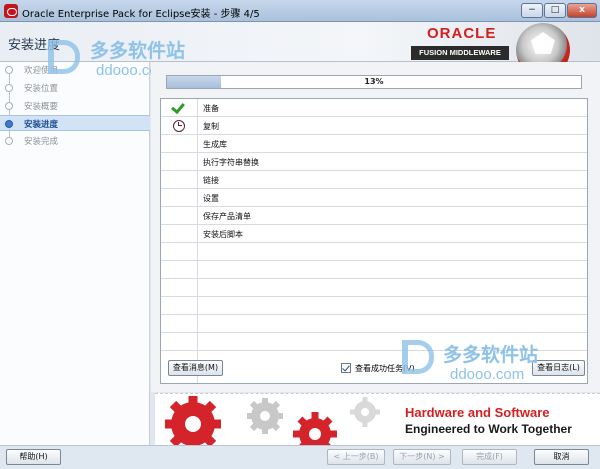 The width and height of the screenshot is (600, 469). What do you see at coordinates (300, 457) in the screenshot?
I see `wizard-button-bar: 帮助(H) < 上一步(B) 下一步(N) > 完成(F) 取消` at bounding box center [300, 457].